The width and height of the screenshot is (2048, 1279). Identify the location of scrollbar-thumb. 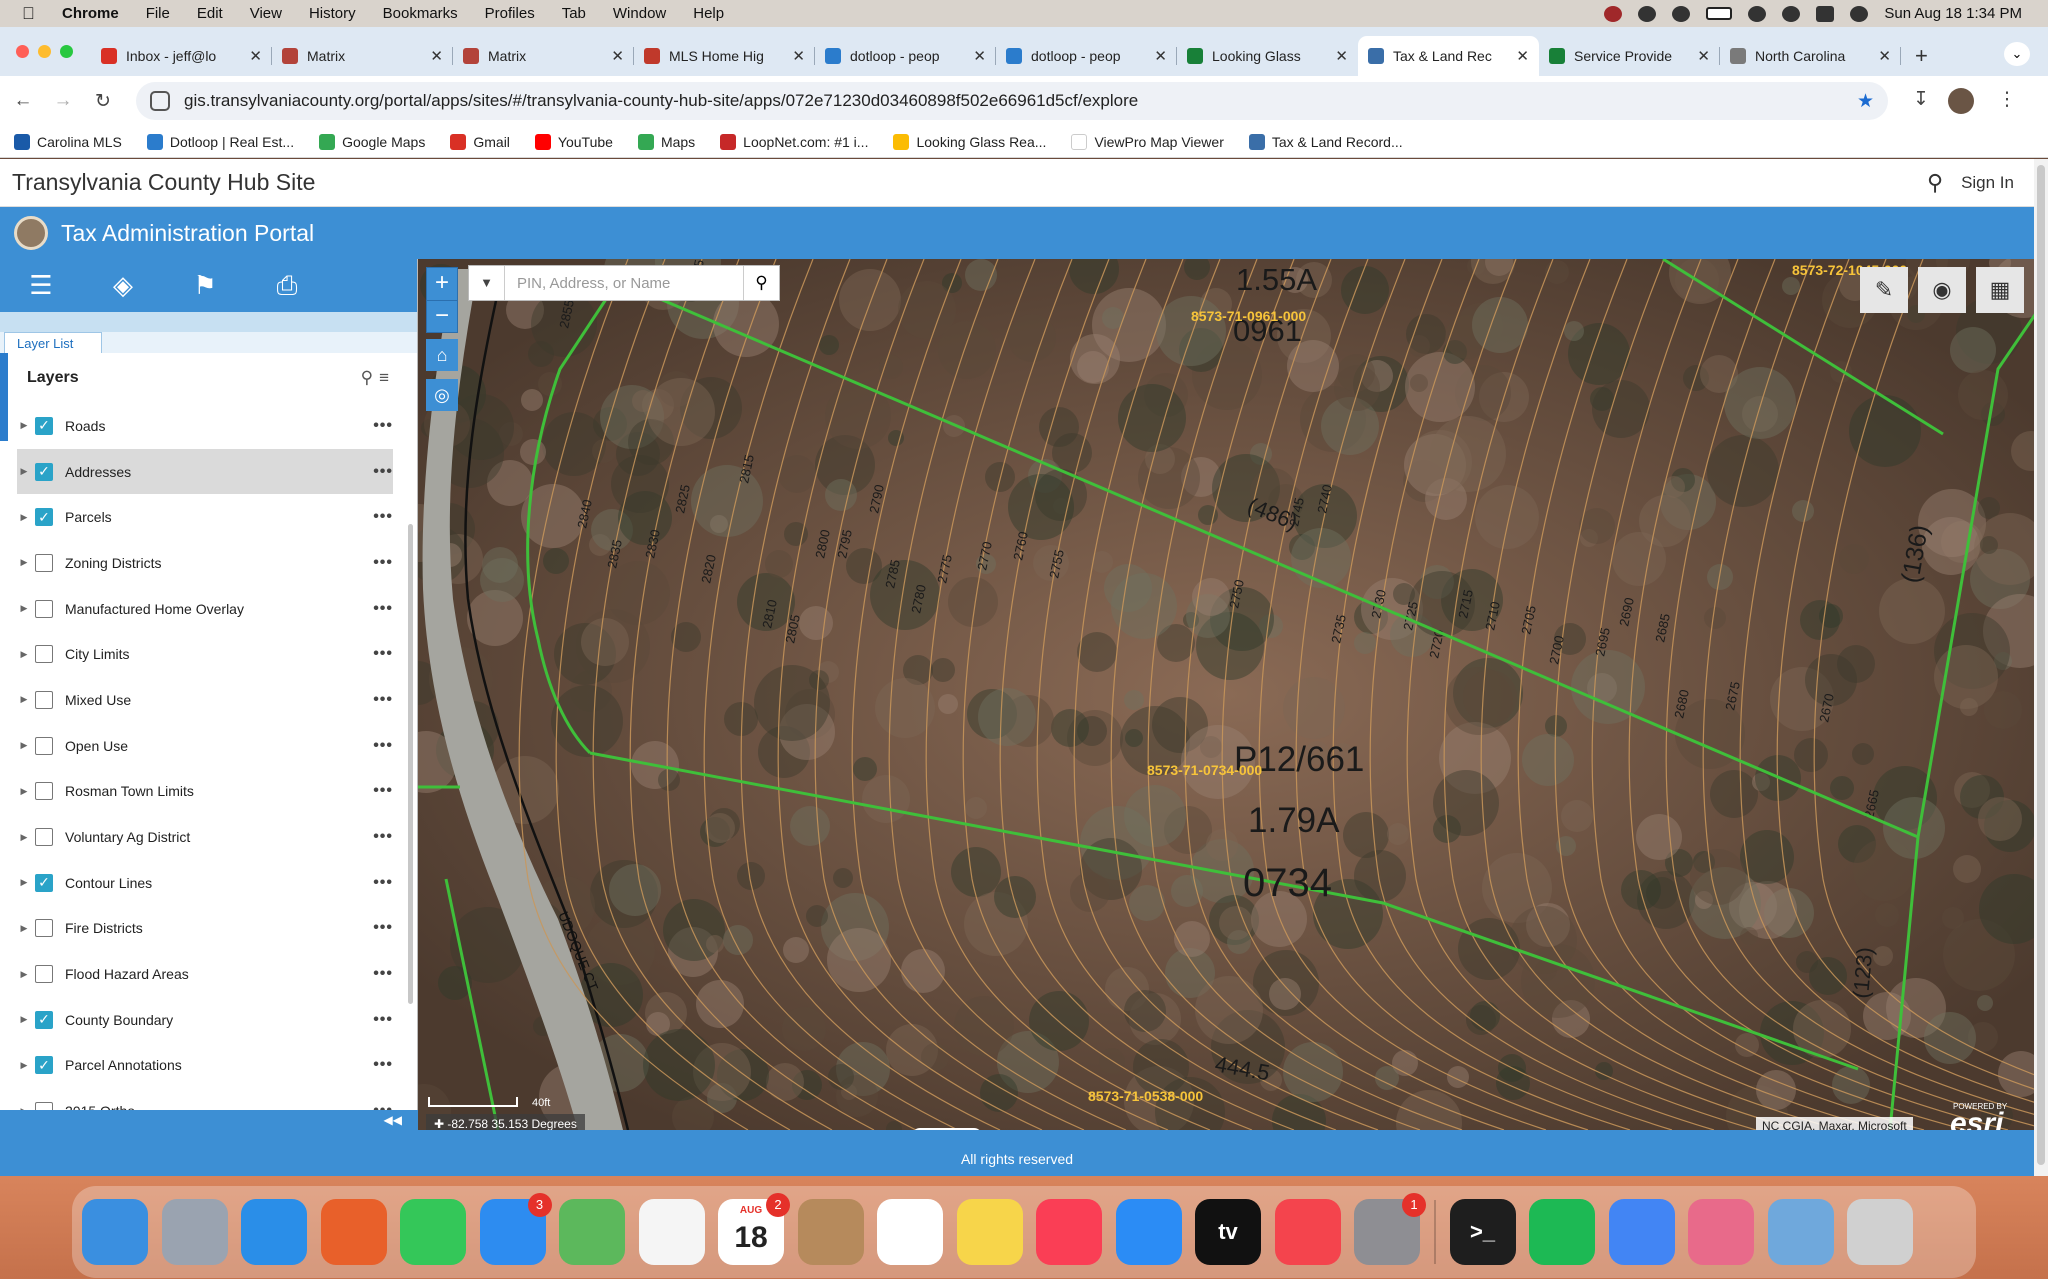
(2041, 665).